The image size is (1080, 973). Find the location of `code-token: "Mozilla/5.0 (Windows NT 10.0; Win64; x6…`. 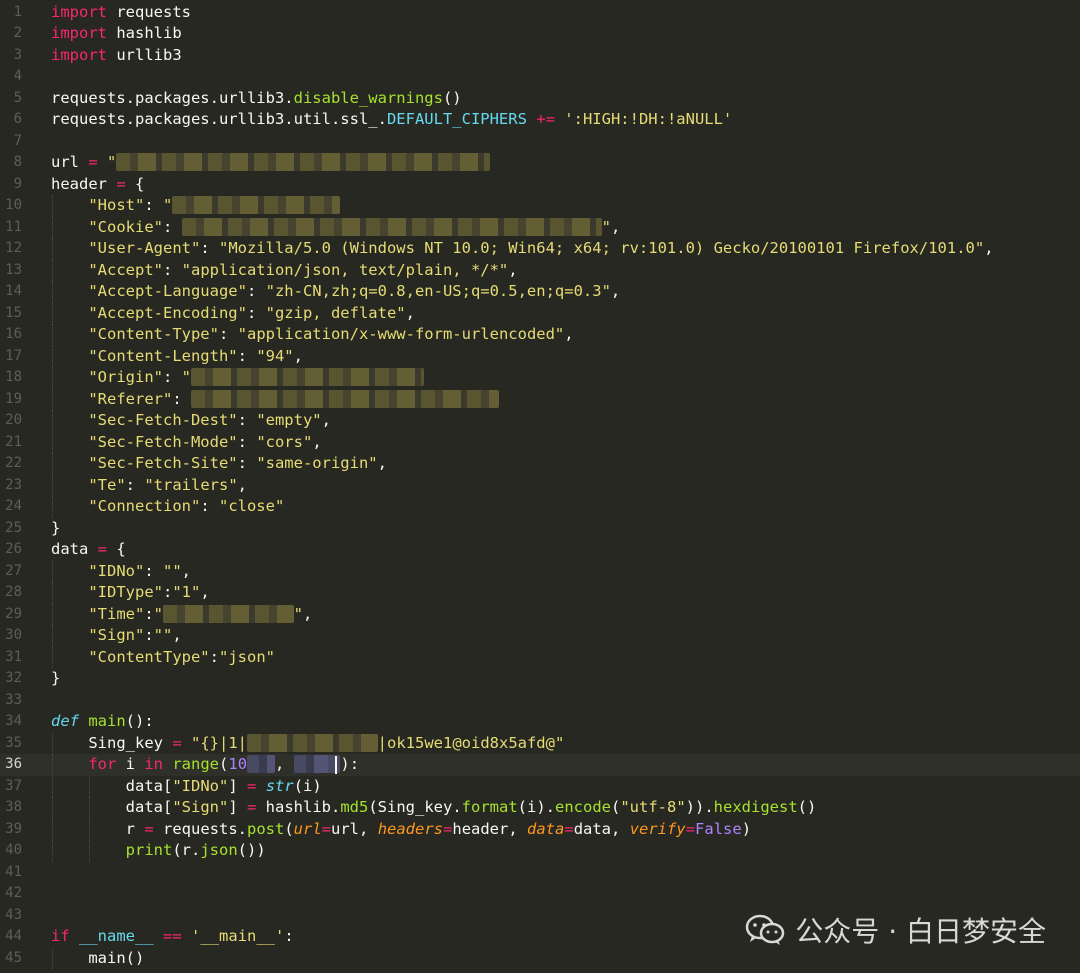

code-token: "Mozilla/5.0 (Windows NT 10.0; Win64; x6… is located at coordinates (601, 248).